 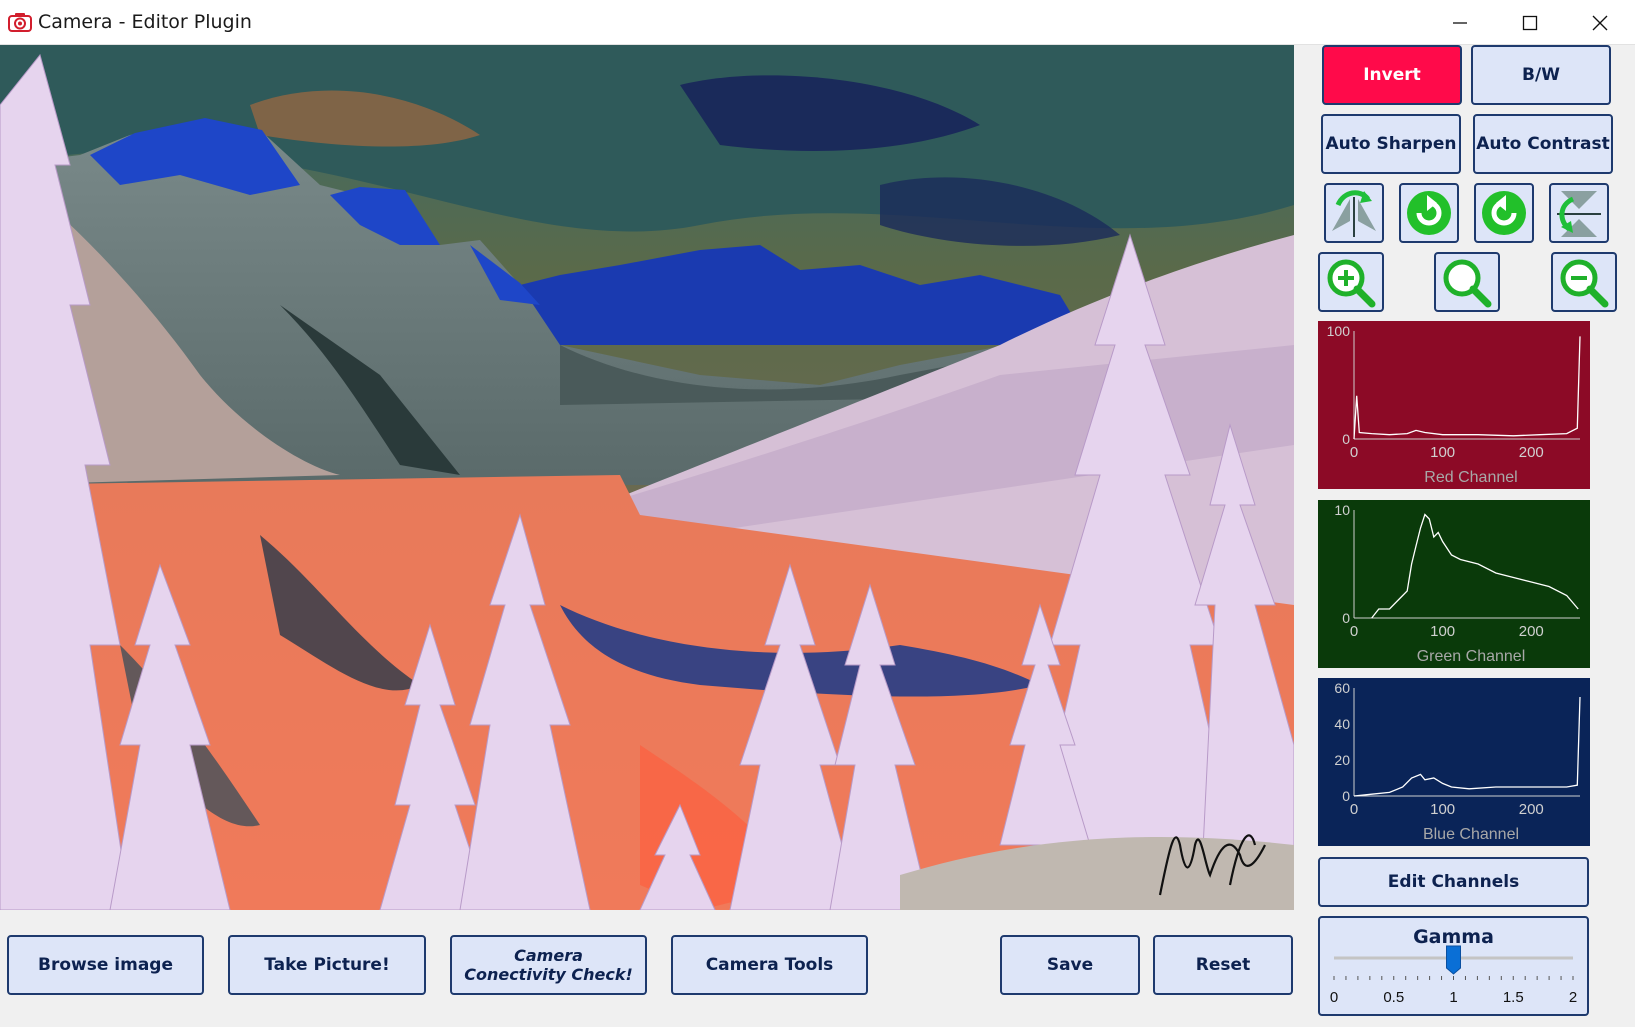 What do you see at coordinates (1513, 997) in the screenshot?
I see `gamma-tick-label: 1.5` at bounding box center [1513, 997].